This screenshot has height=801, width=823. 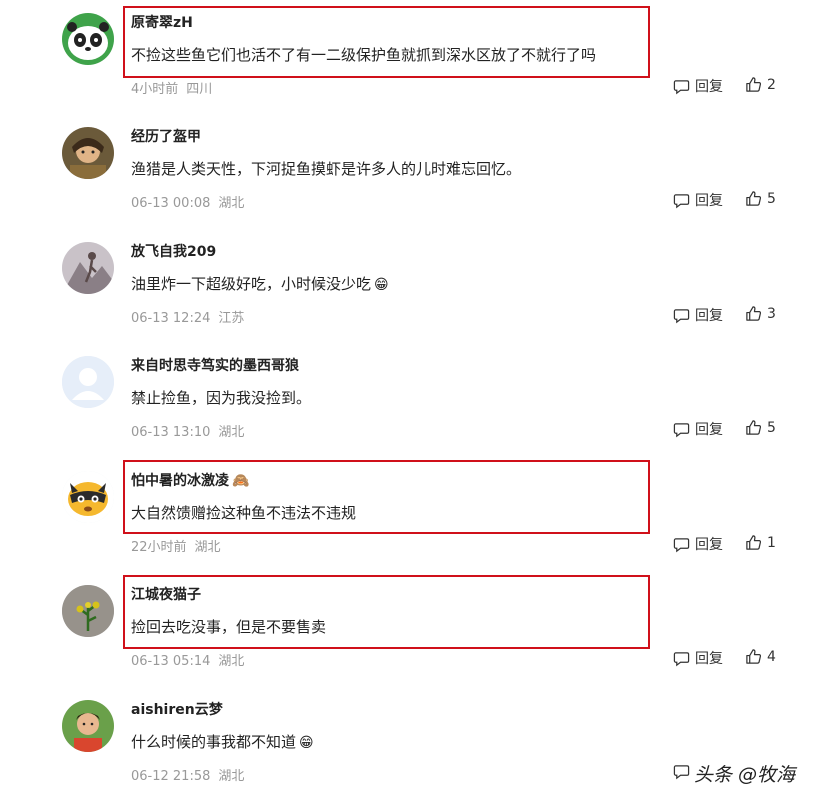 What do you see at coordinates (221, 398) in the screenshot?
I see `comment-text: 禁止捡鱼，因为我没捡到。` at bounding box center [221, 398].